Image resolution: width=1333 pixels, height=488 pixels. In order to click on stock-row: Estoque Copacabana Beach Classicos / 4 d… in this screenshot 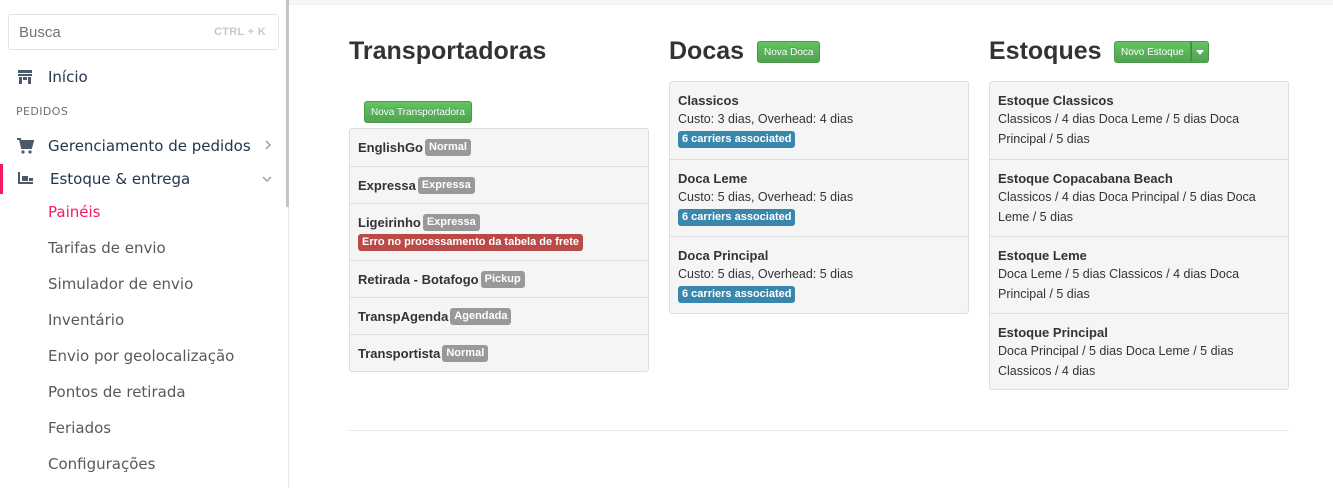, I will do `click(1139, 197)`.